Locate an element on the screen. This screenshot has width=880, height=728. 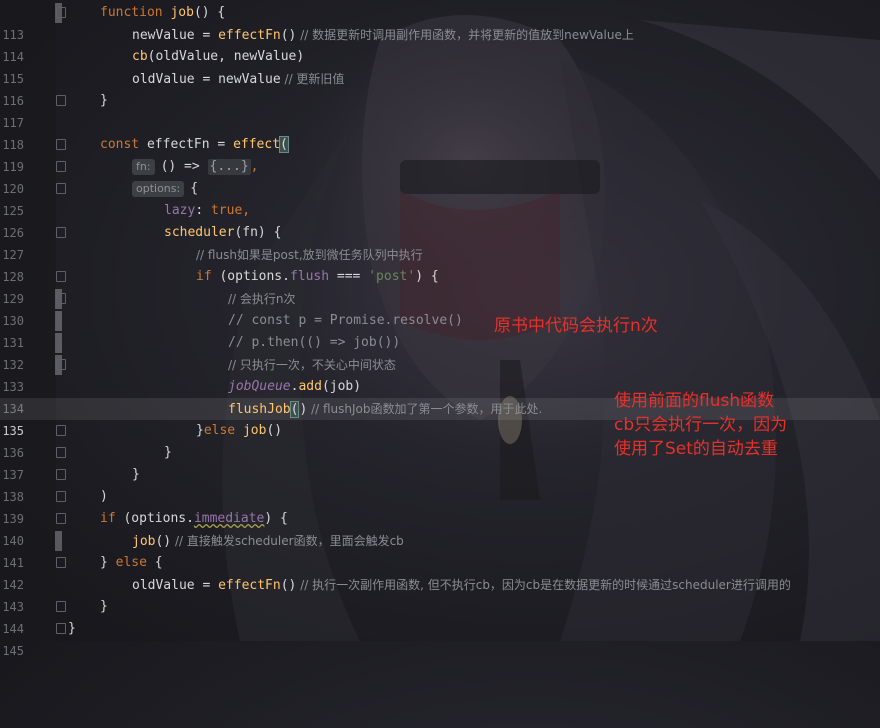
code-text: if (options.flush === 'post') { is located at coordinates (253, 277).